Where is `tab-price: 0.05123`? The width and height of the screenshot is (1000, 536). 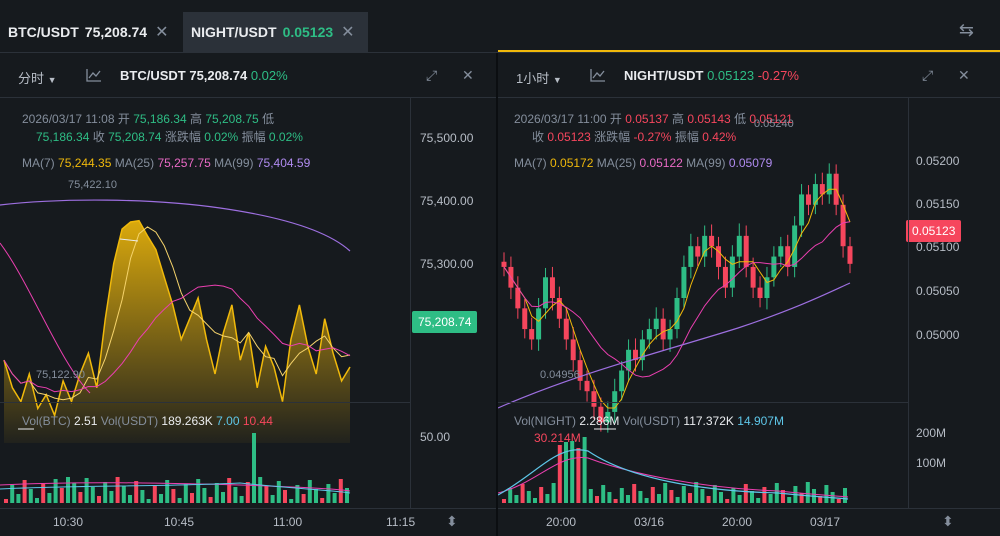
tab-price: 0.05123 is located at coordinates (308, 32).